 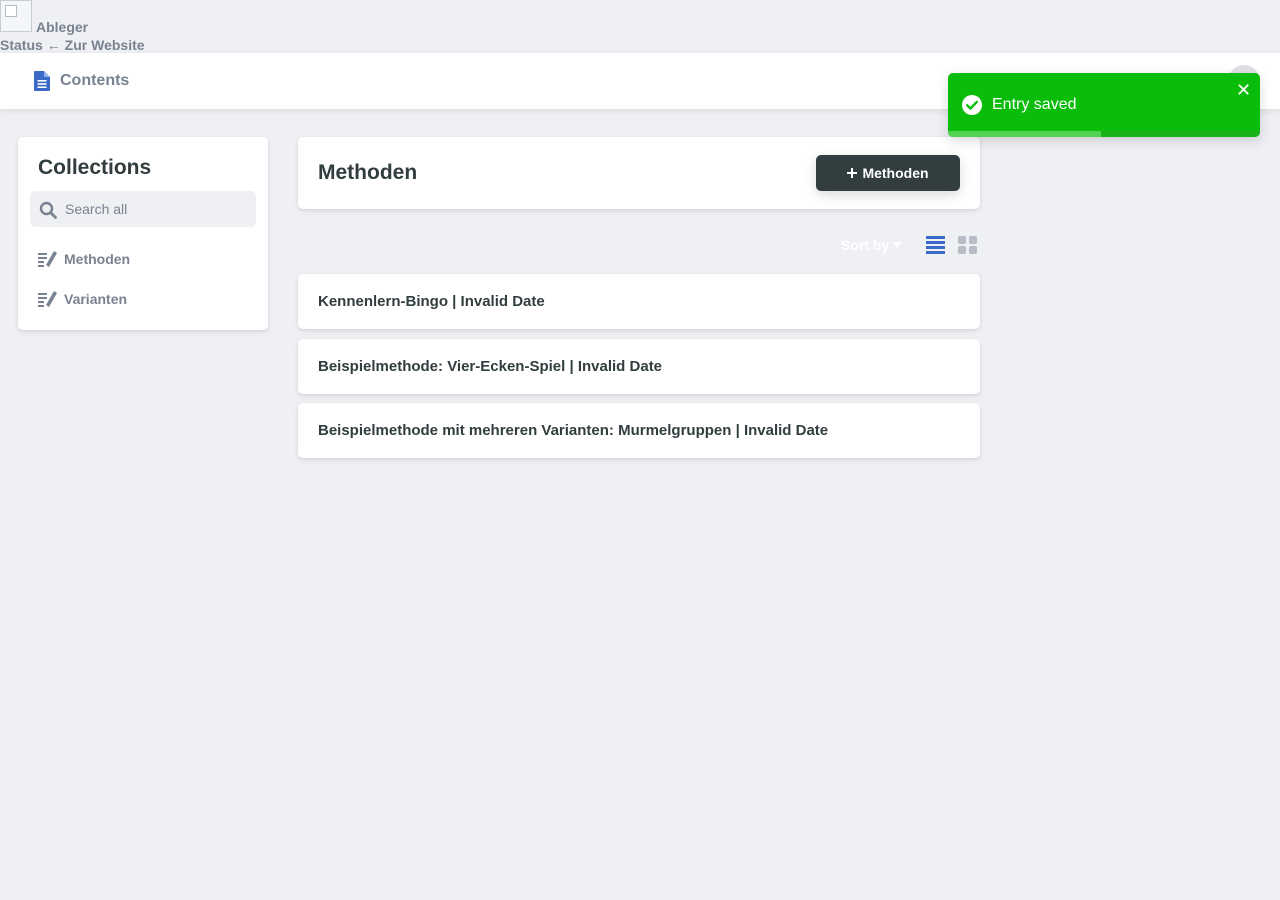 I want to click on list-item: Kennenlern-Bingo | Invalid Date, so click(x=639, y=301).